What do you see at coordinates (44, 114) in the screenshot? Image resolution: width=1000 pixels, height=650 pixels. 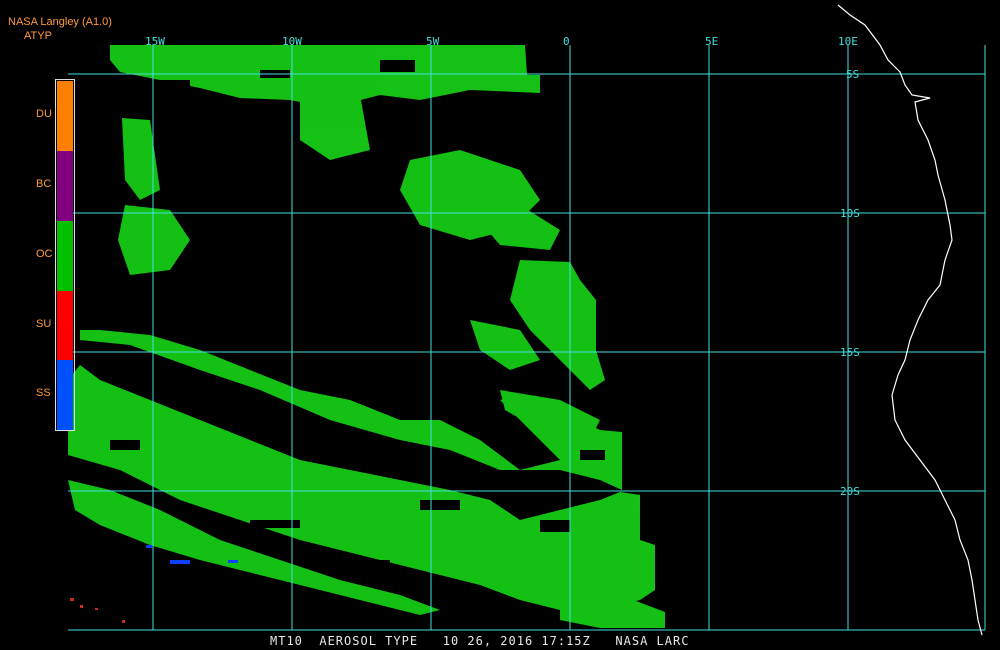 I see `legend-label-du: DU` at bounding box center [44, 114].